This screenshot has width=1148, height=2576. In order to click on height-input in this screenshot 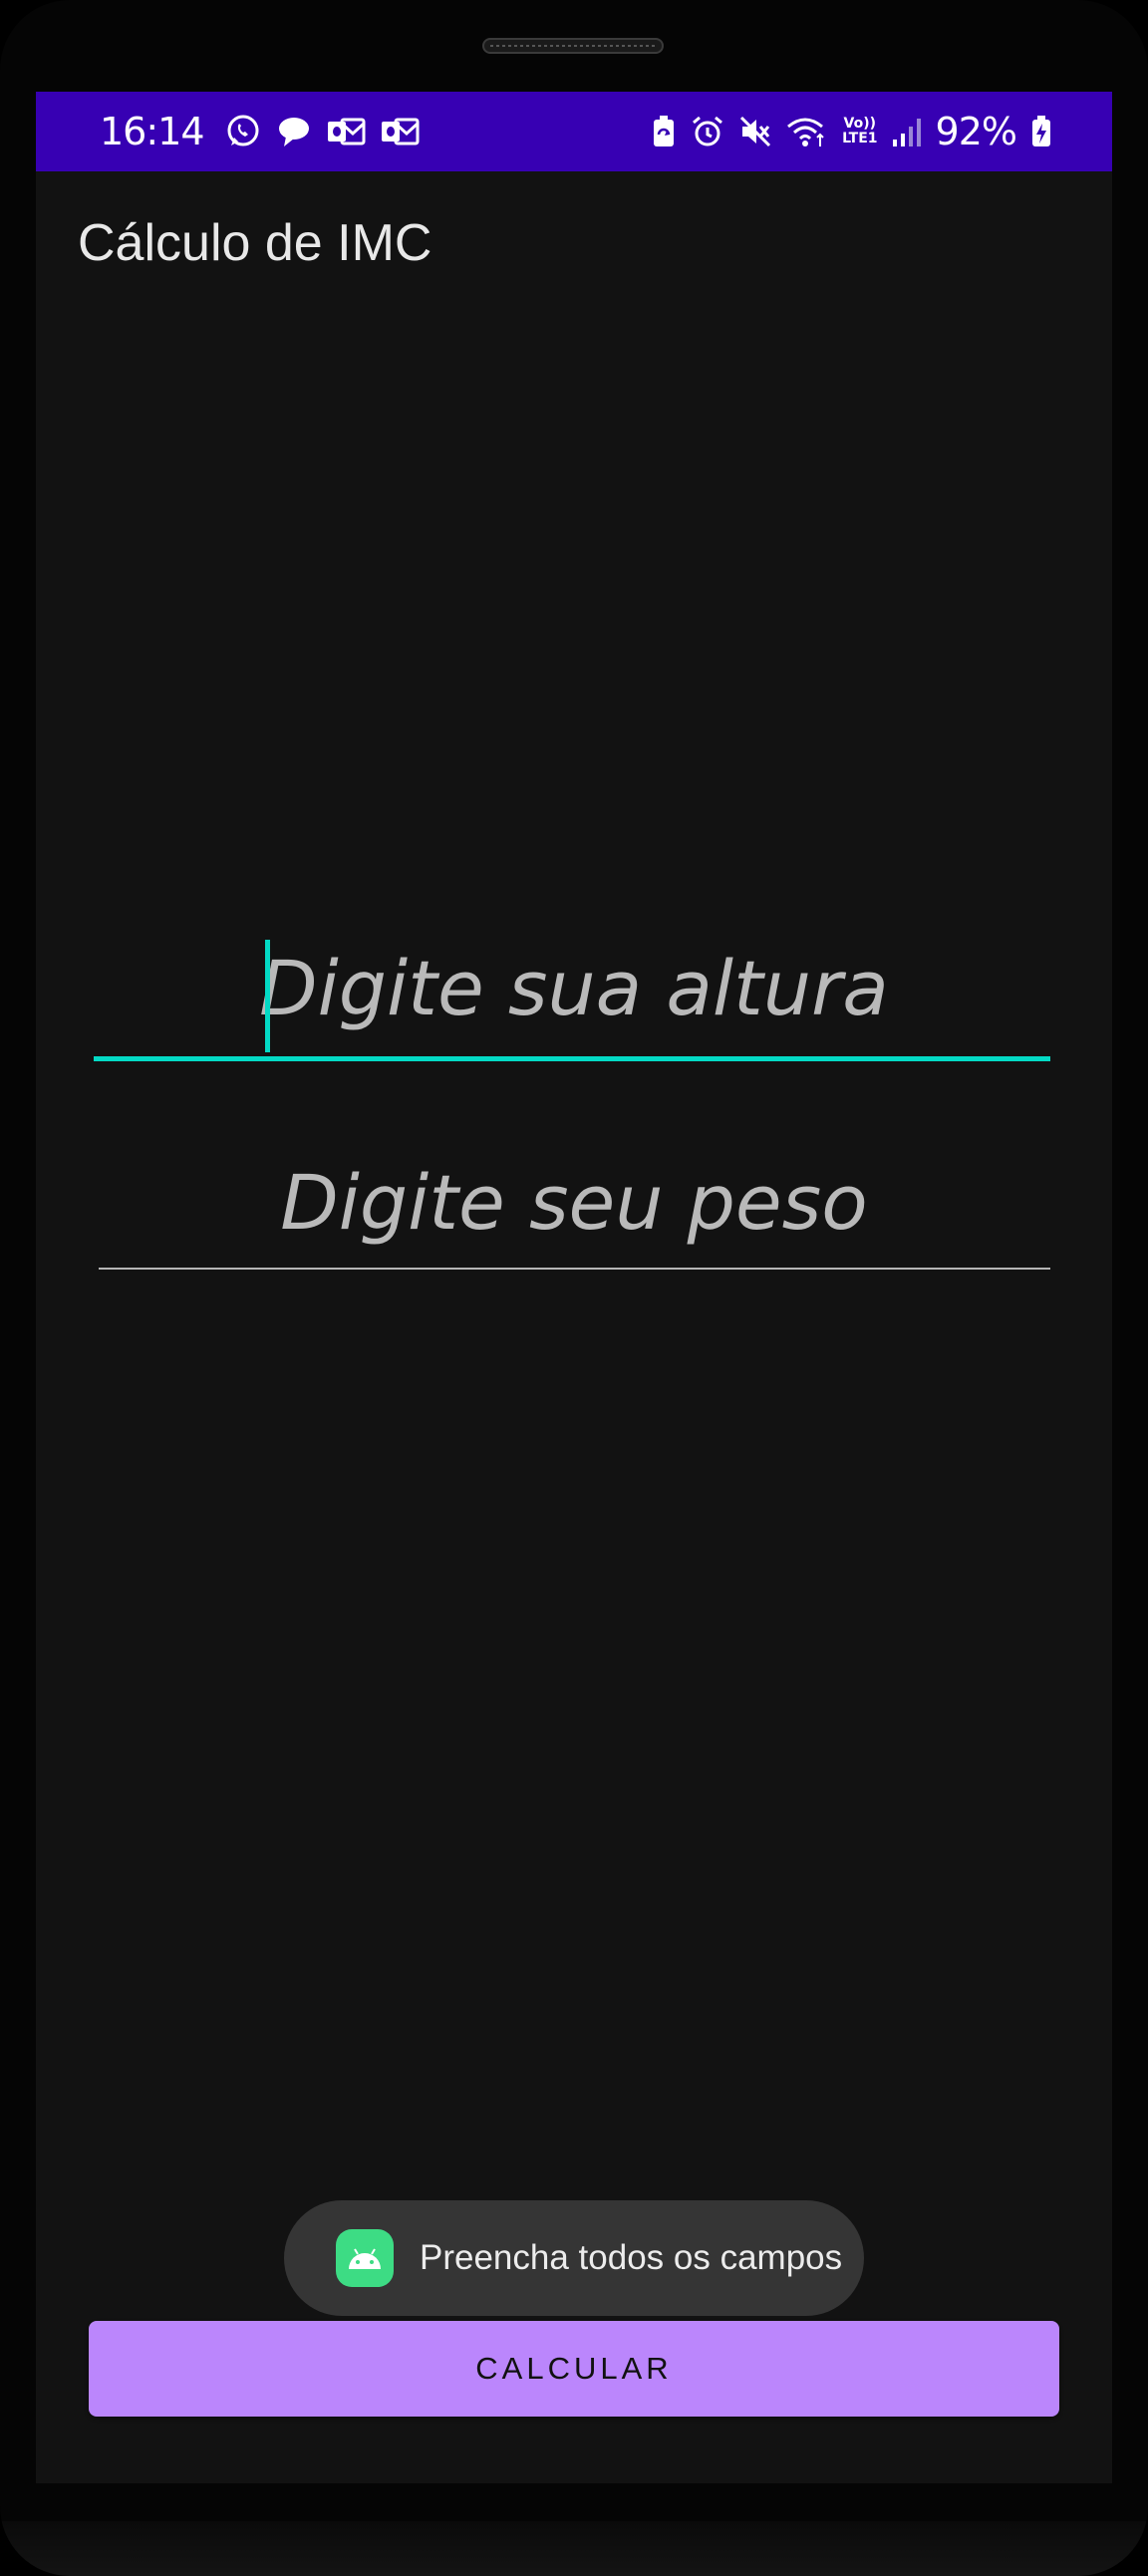, I will do `click(574, 988)`.